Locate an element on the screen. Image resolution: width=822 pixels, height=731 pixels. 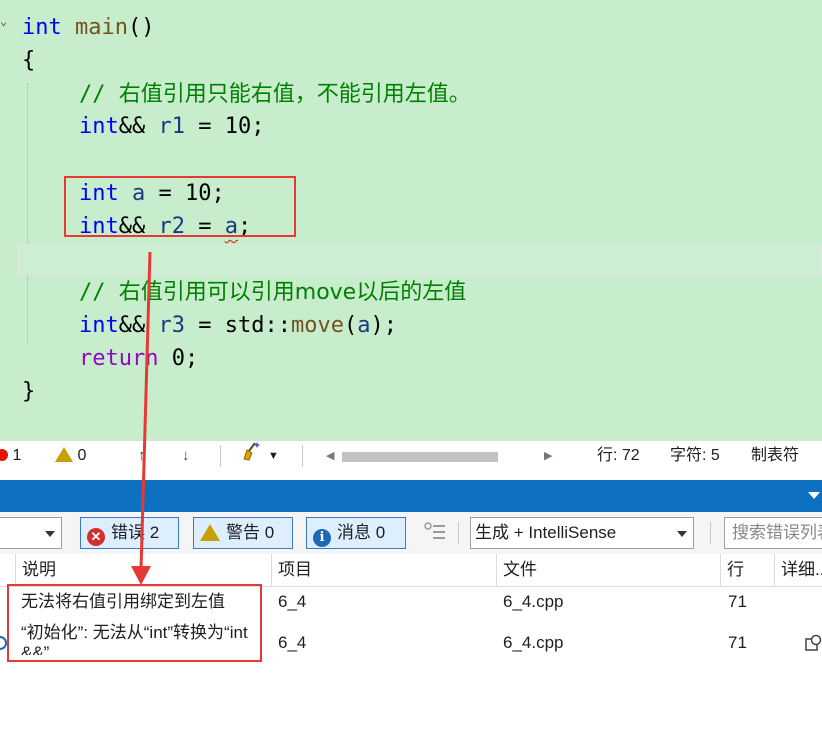
code-cleanup-broom-icon is located at coordinates (252, 456).